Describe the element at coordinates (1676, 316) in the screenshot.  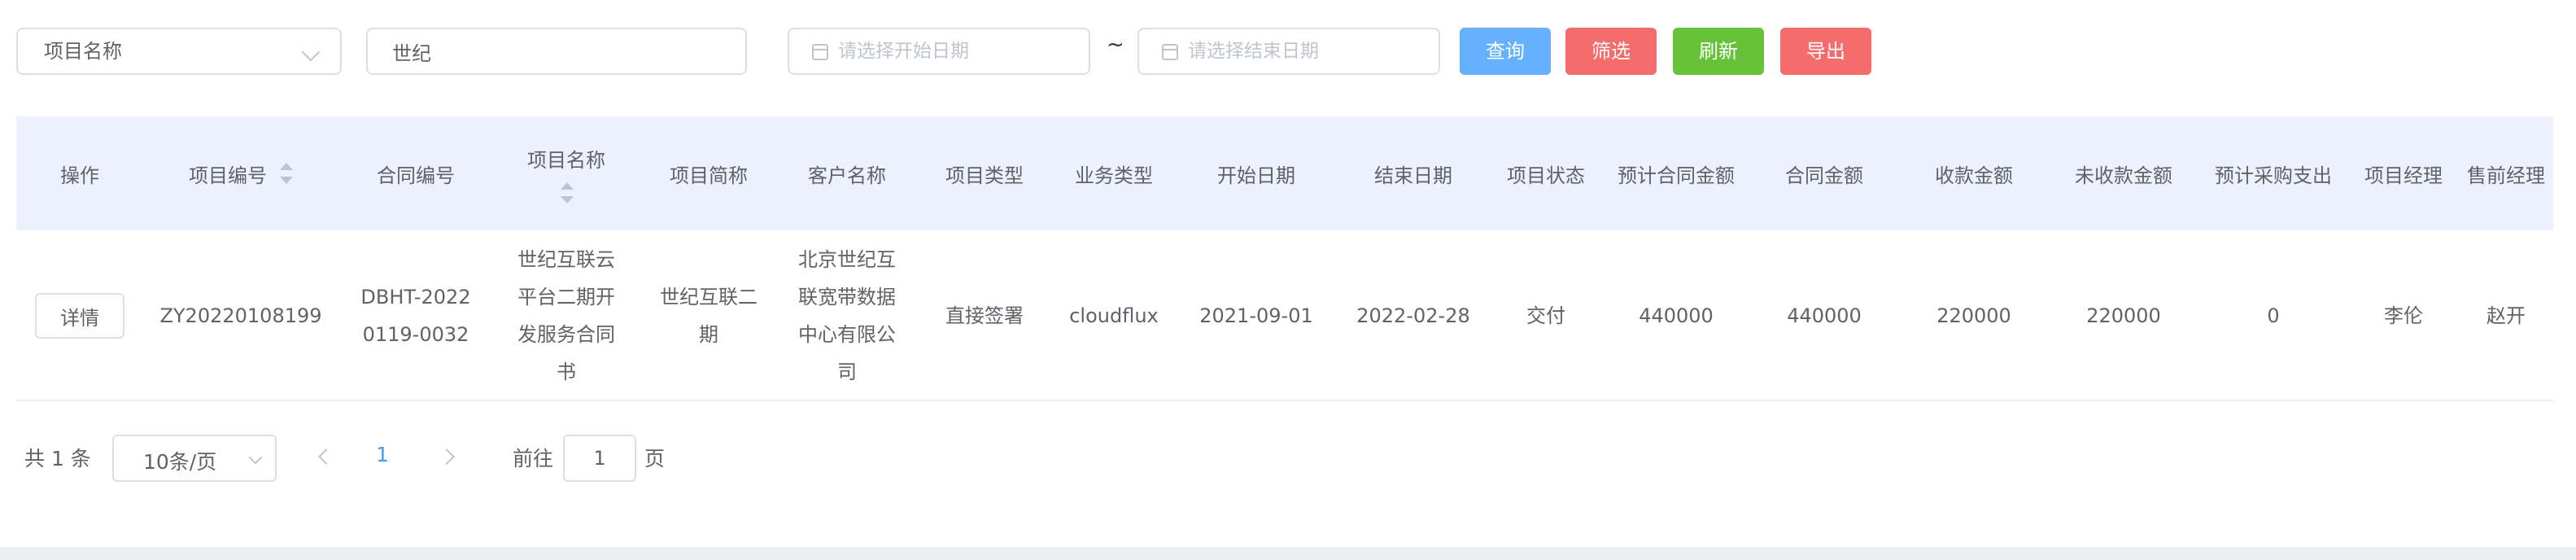
I see `cell-est-contract-amount: 440000` at that location.